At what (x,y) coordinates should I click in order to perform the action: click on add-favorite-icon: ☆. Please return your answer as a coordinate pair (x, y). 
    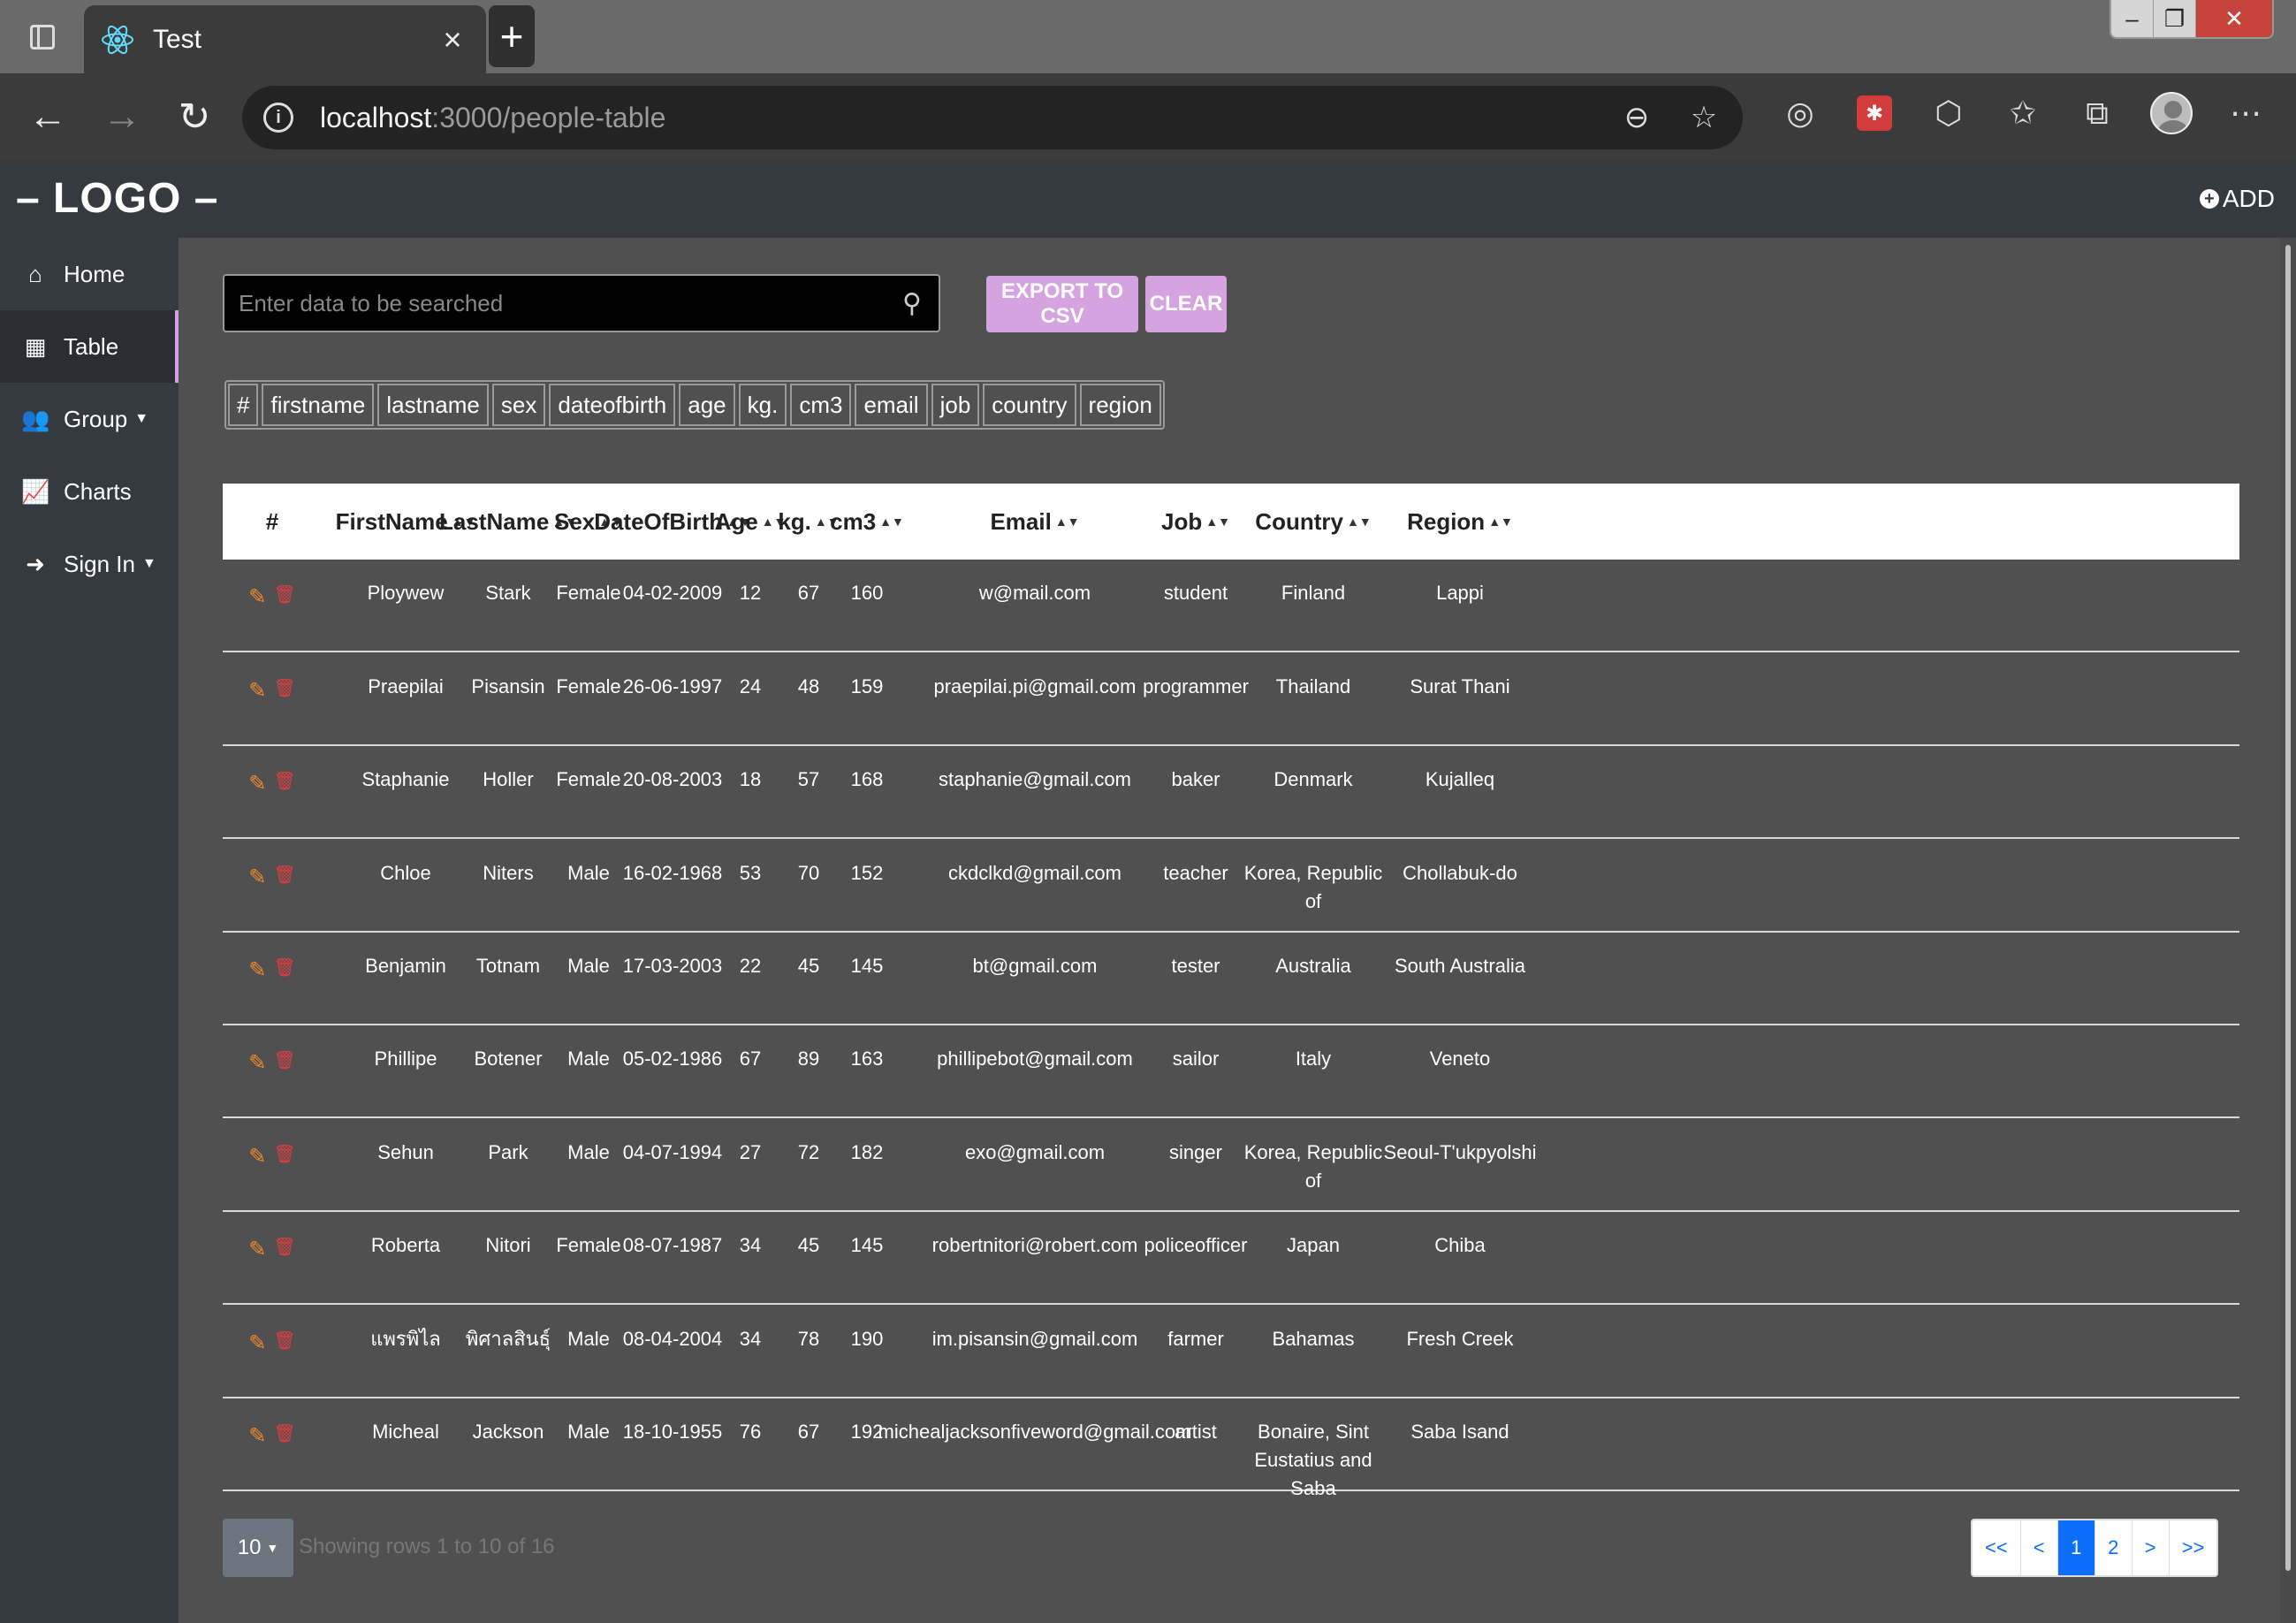
    Looking at the image, I should click on (1704, 118).